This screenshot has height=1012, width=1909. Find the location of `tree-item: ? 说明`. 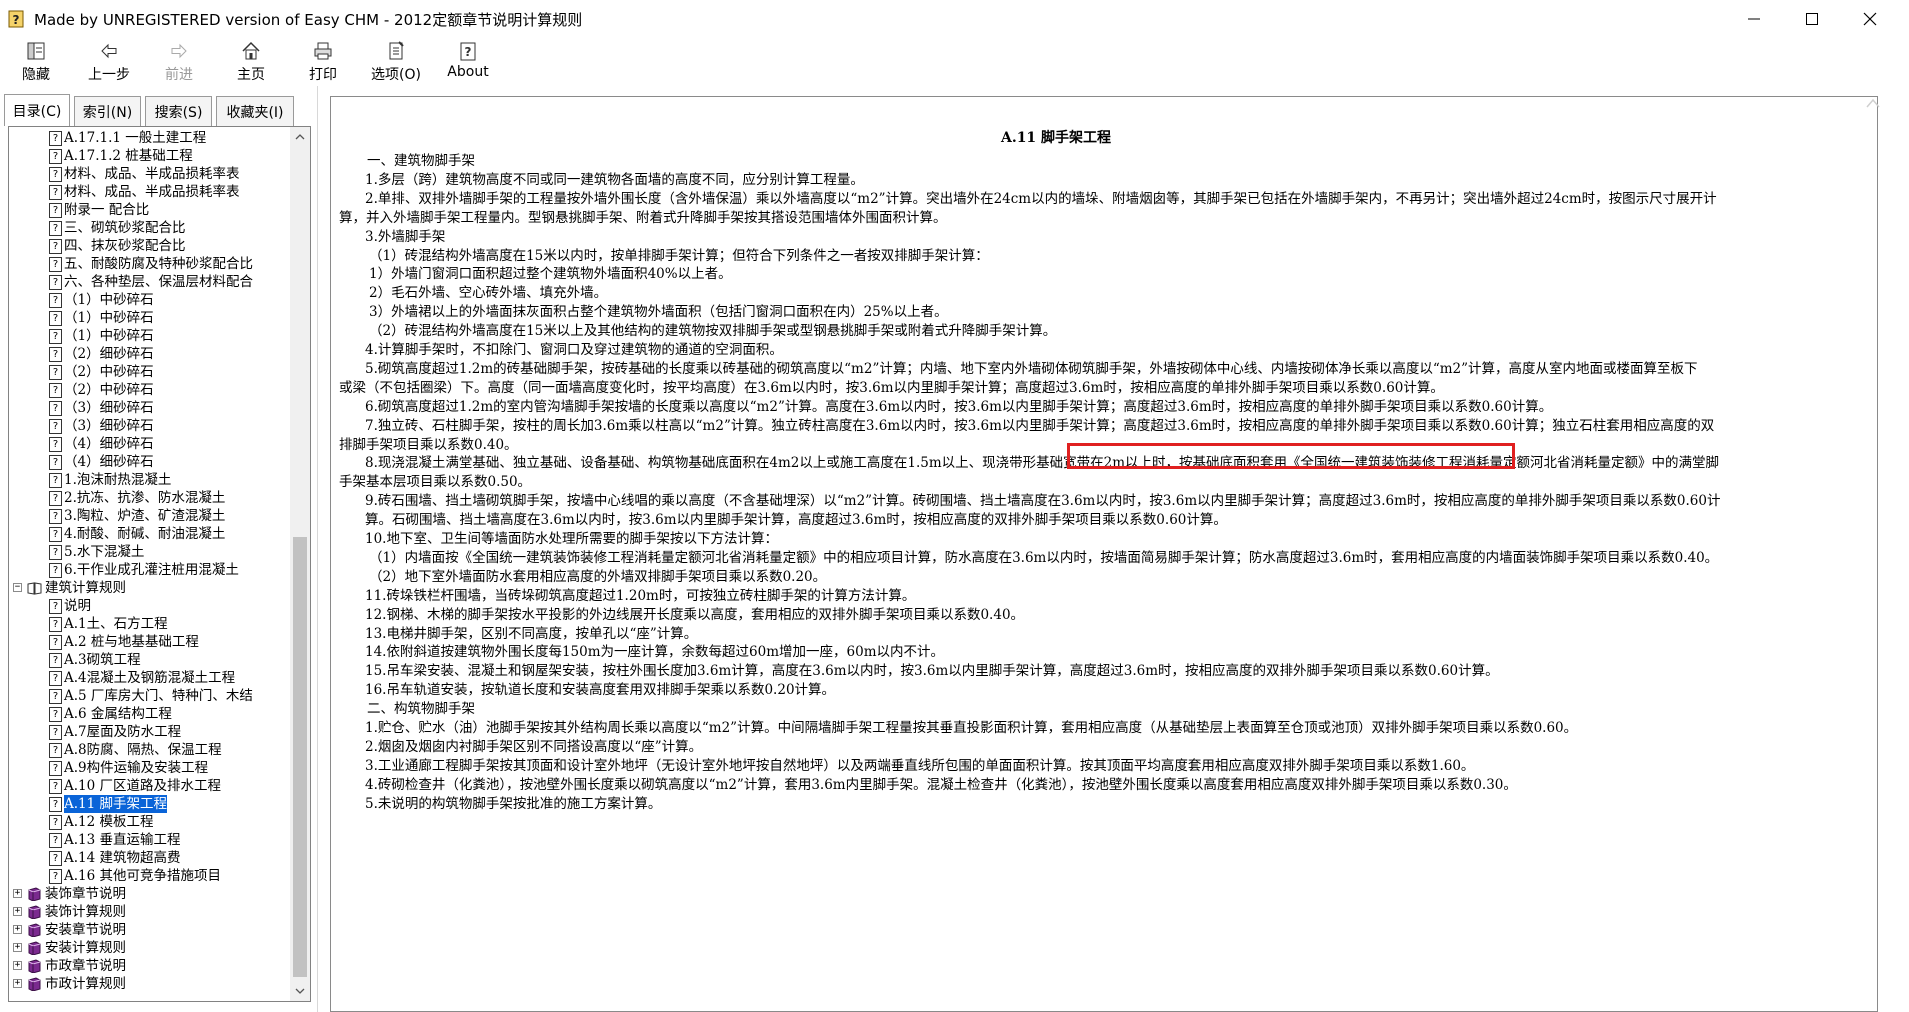

tree-item: ? 说明 is located at coordinates (70, 606).